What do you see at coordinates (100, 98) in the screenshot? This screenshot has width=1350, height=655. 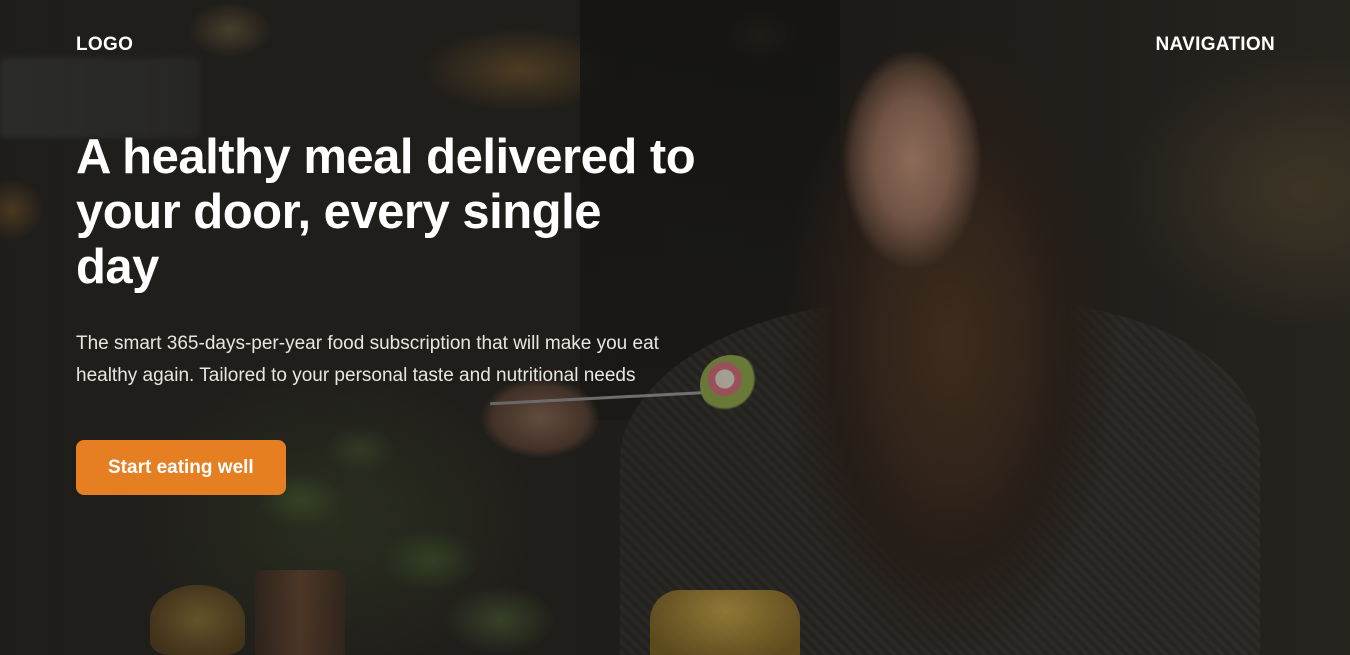 I see `background-sign` at bounding box center [100, 98].